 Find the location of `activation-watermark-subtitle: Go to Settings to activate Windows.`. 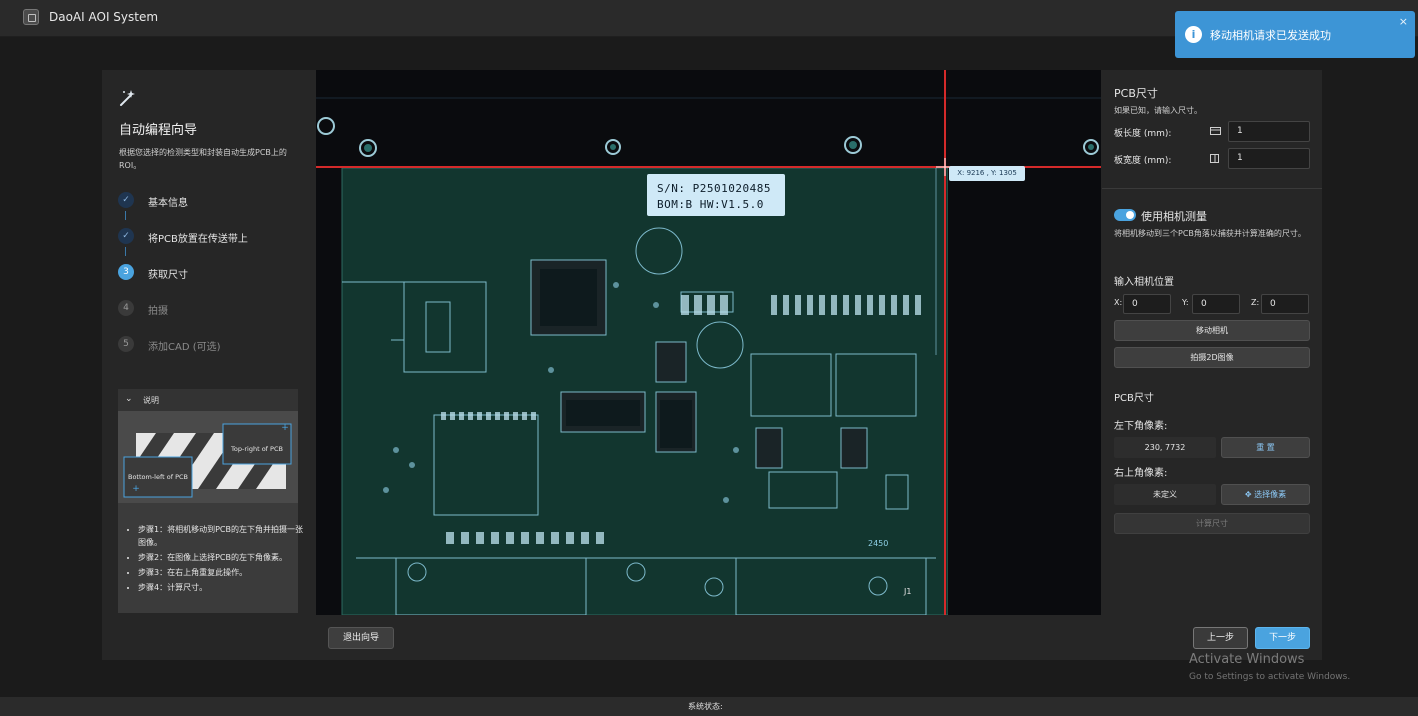

activation-watermark-subtitle: Go to Settings to activate Windows. is located at coordinates (1270, 677).